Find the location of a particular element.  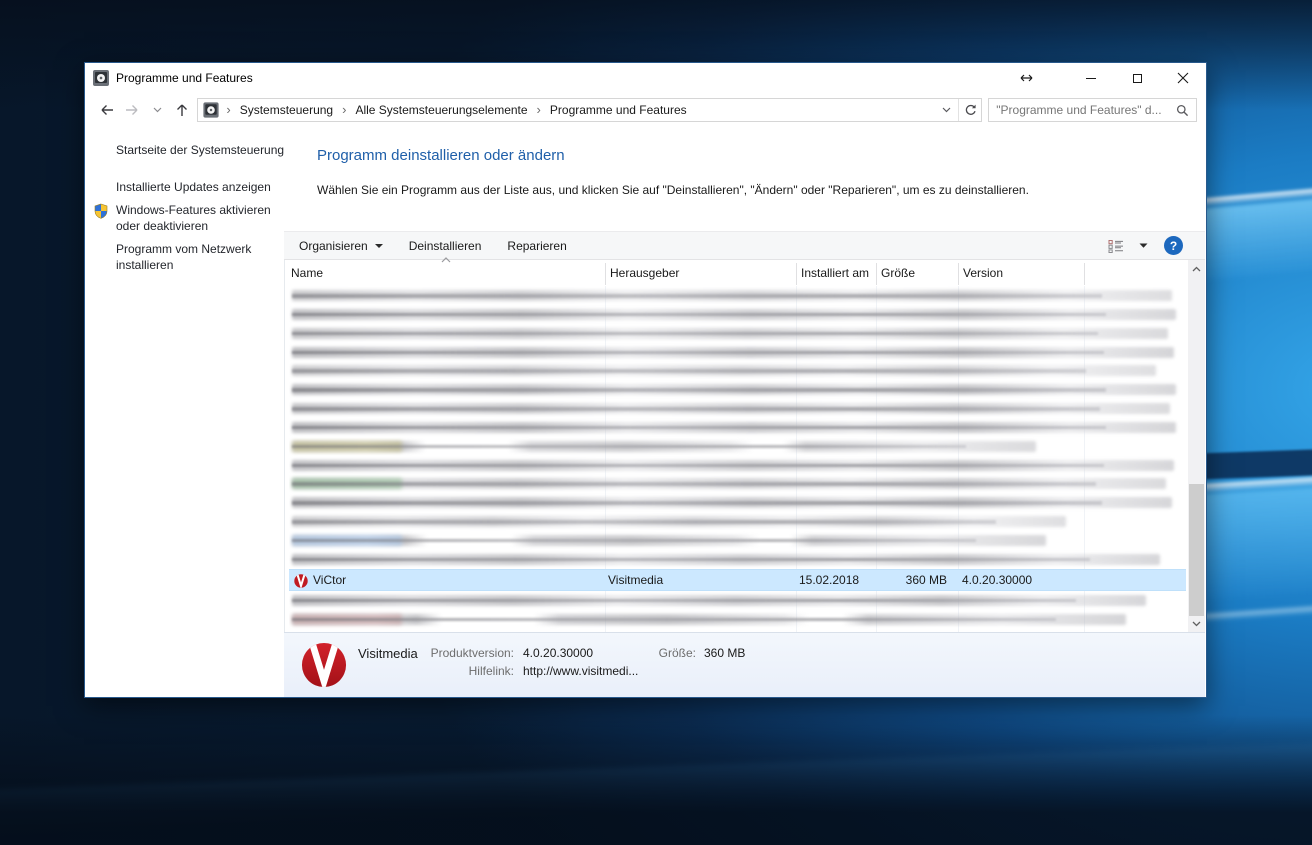

column-header-groesse: Größe is located at coordinates (898, 273).